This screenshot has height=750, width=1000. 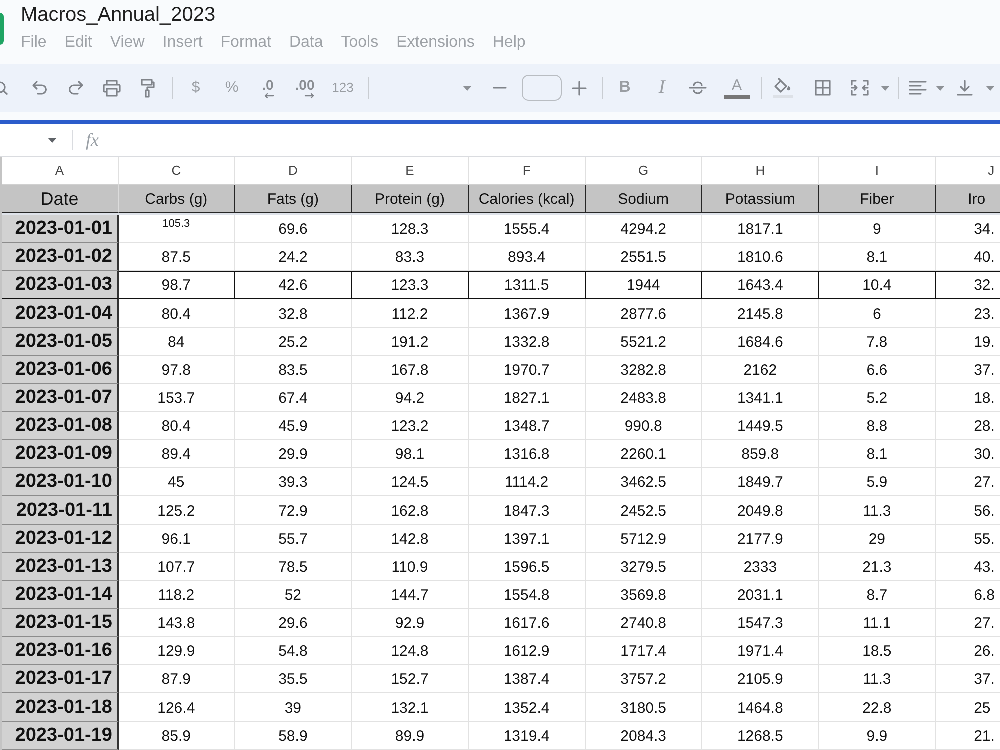 What do you see at coordinates (343, 88) in the screenshot?
I see `number-format-button: 123` at bounding box center [343, 88].